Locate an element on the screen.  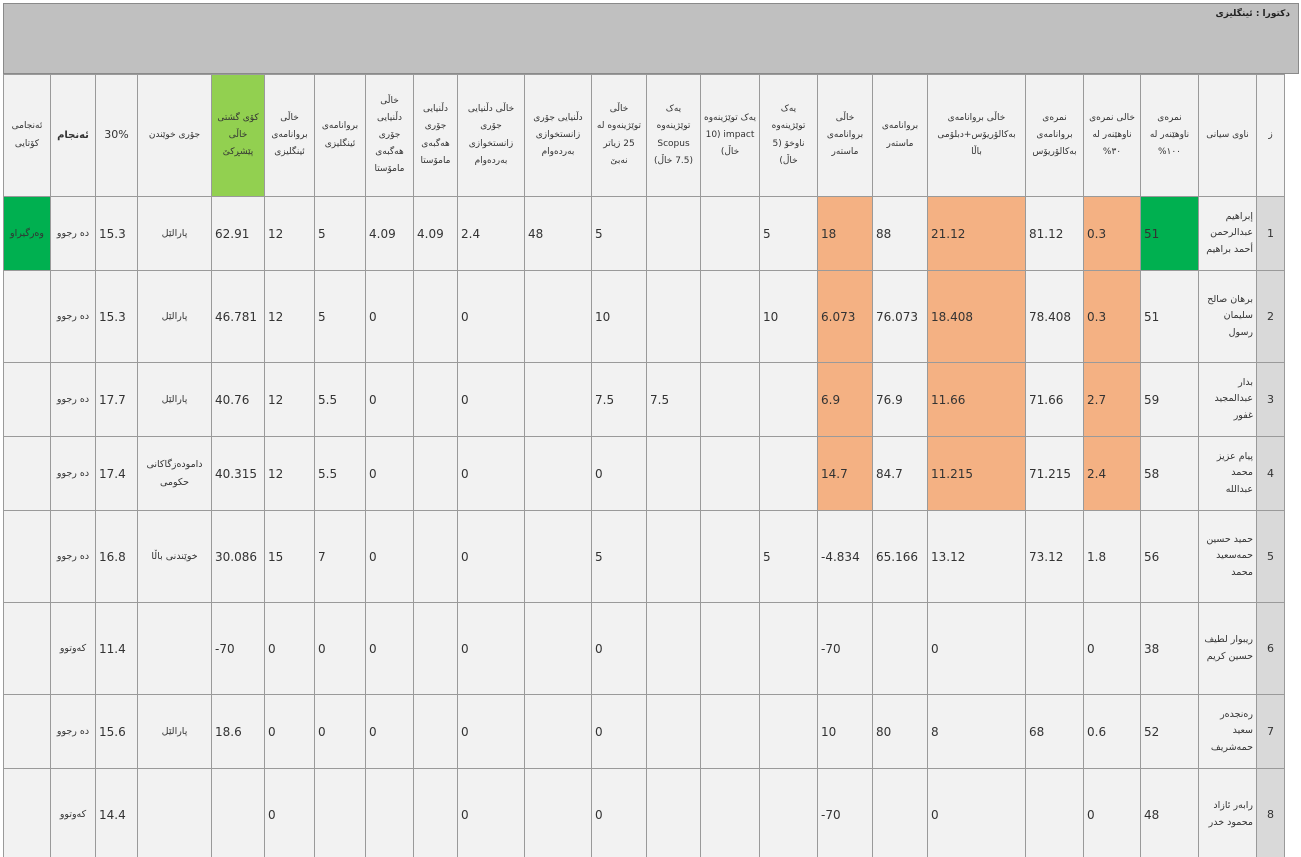
col-service-uni: دڵنیایی جۆری زانستخوازی بەردەوام is located at coordinates (558, 135).